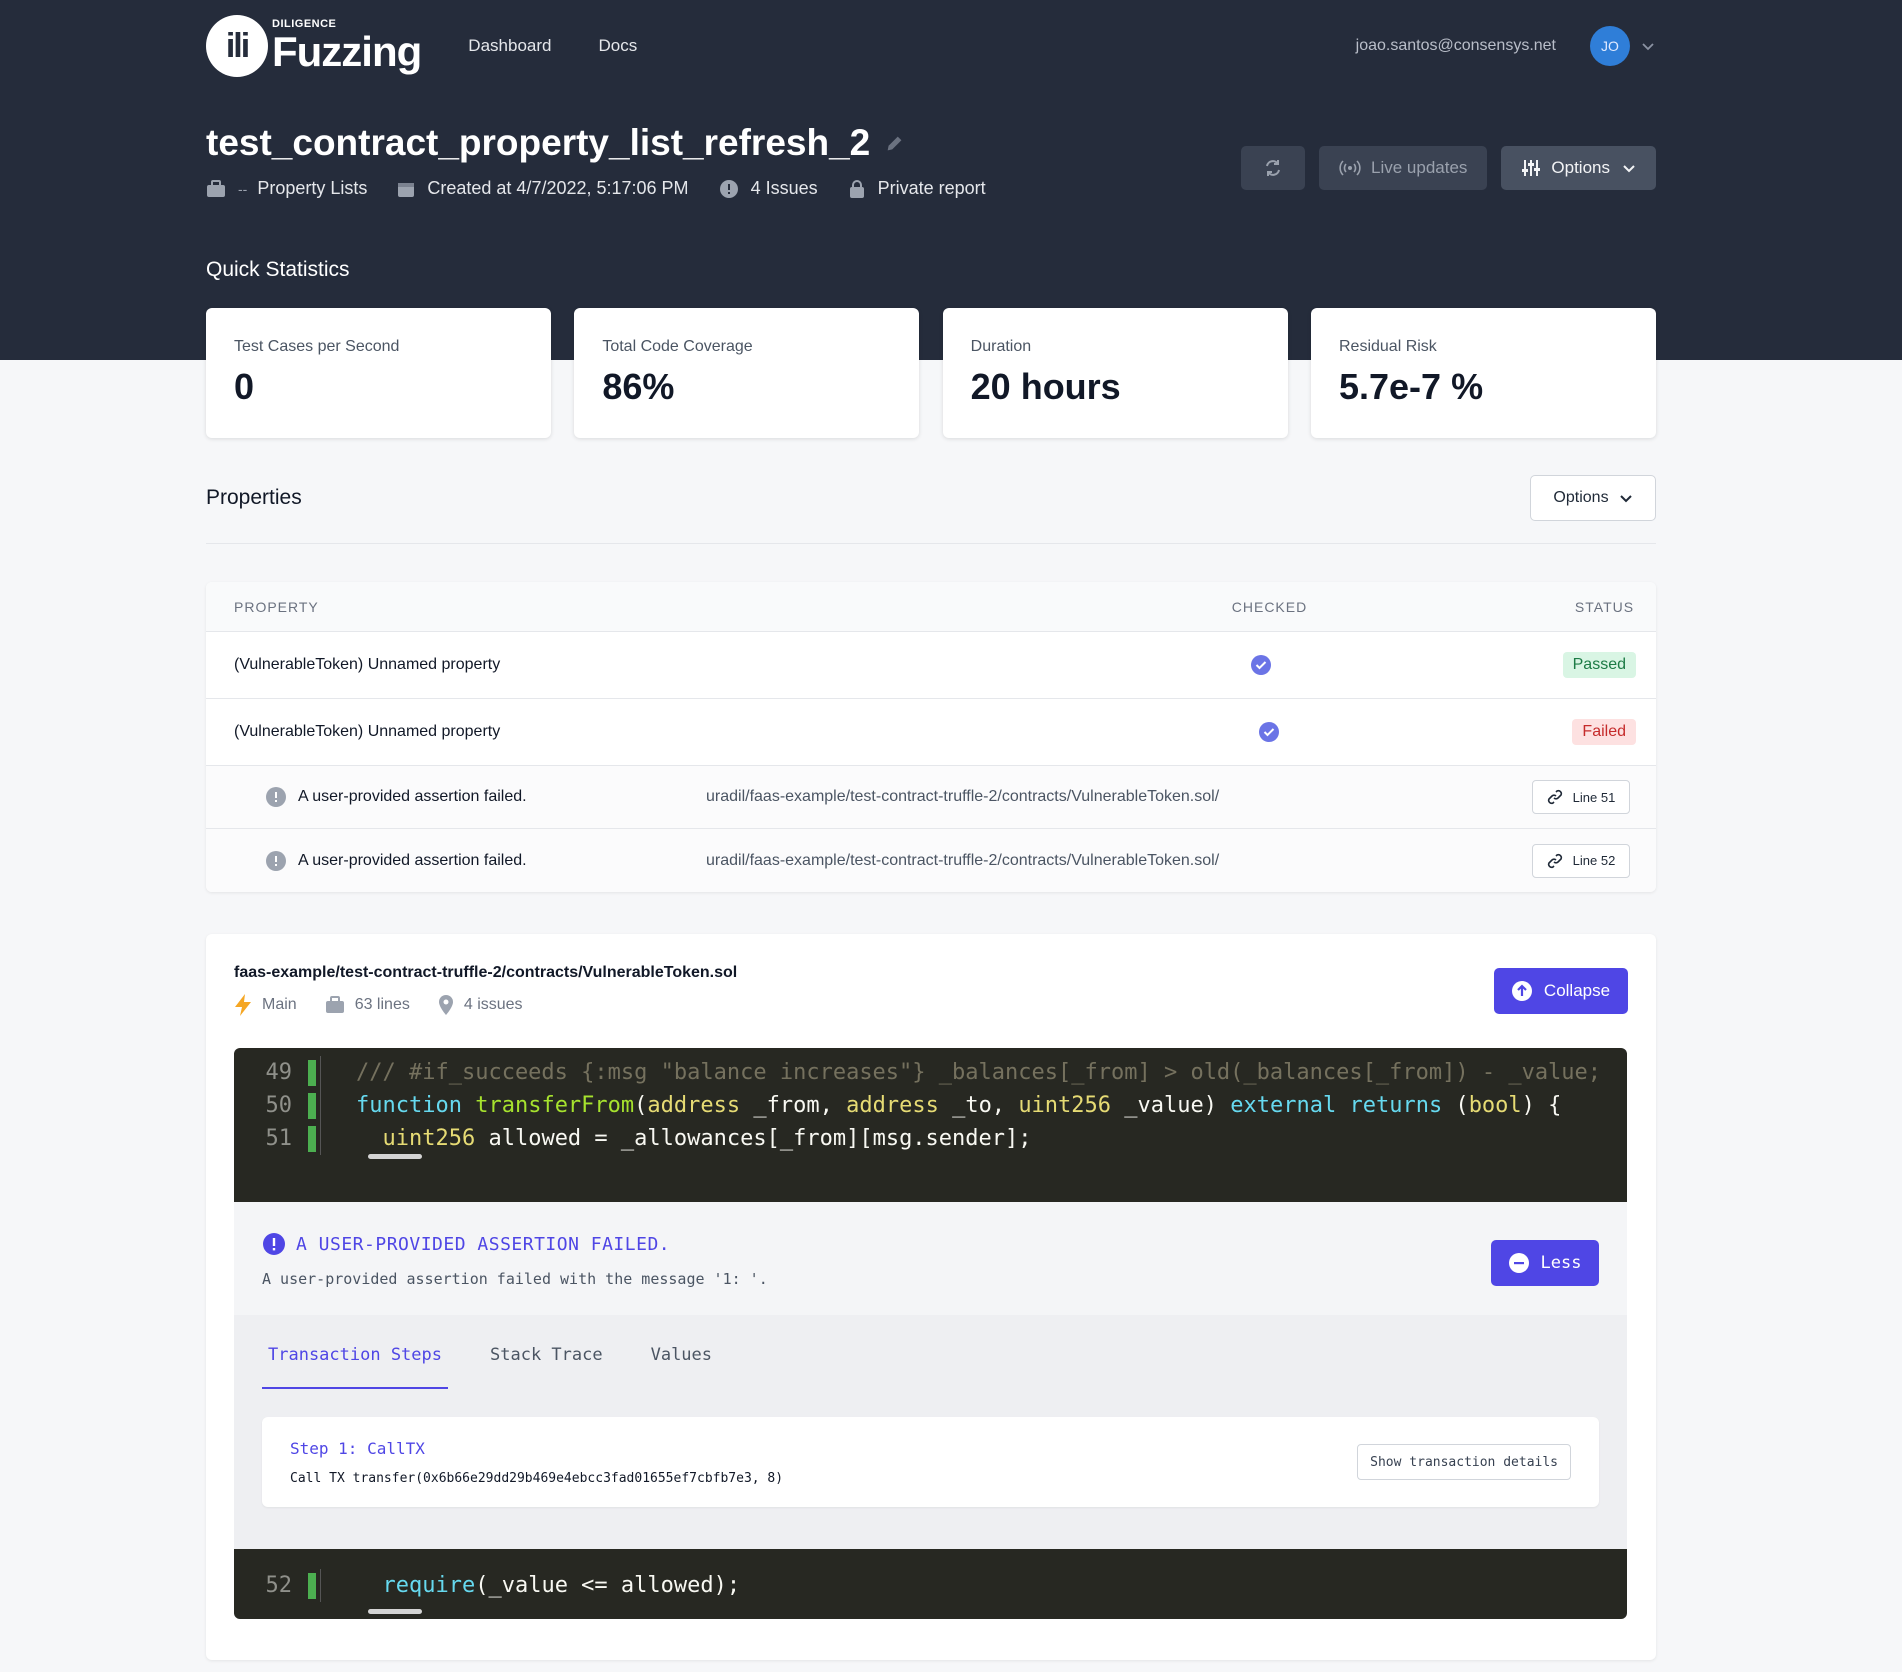  Describe the element at coordinates (1578, 168) in the screenshot. I see `header-options-button: Options` at that location.